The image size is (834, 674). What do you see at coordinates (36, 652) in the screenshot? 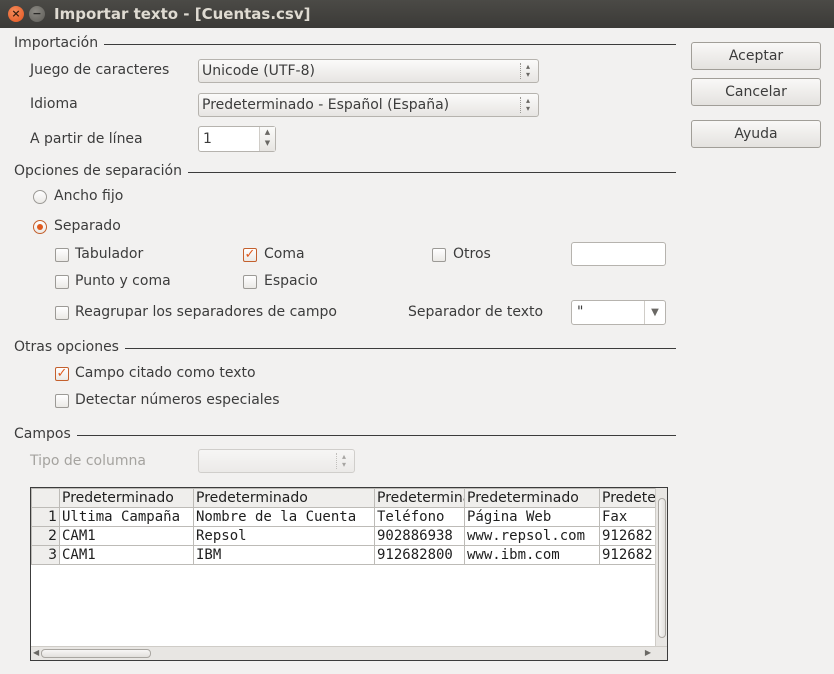
I see `scroll-left-icon: ◀` at bounding box center [36, 652].